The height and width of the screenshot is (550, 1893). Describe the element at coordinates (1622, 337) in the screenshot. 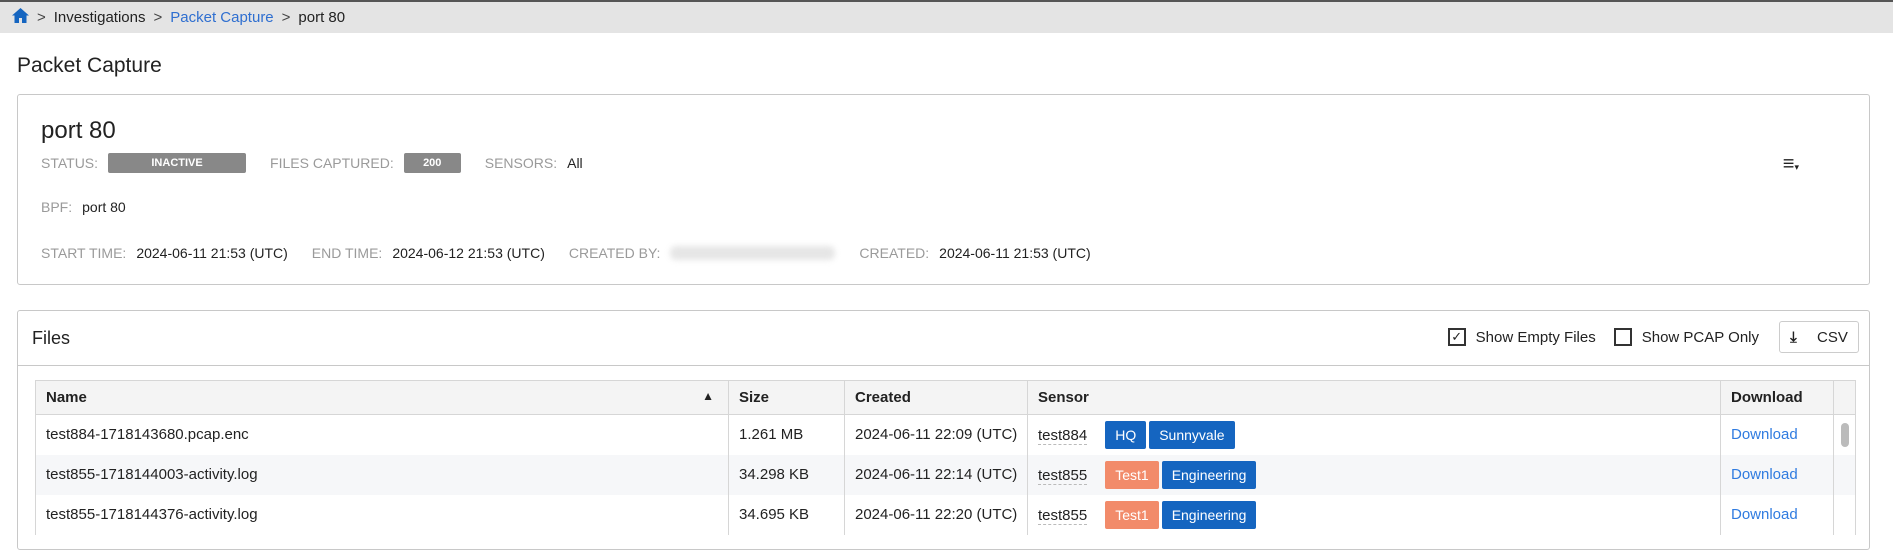

I see `show-pcap-only-checkbox` at that location.